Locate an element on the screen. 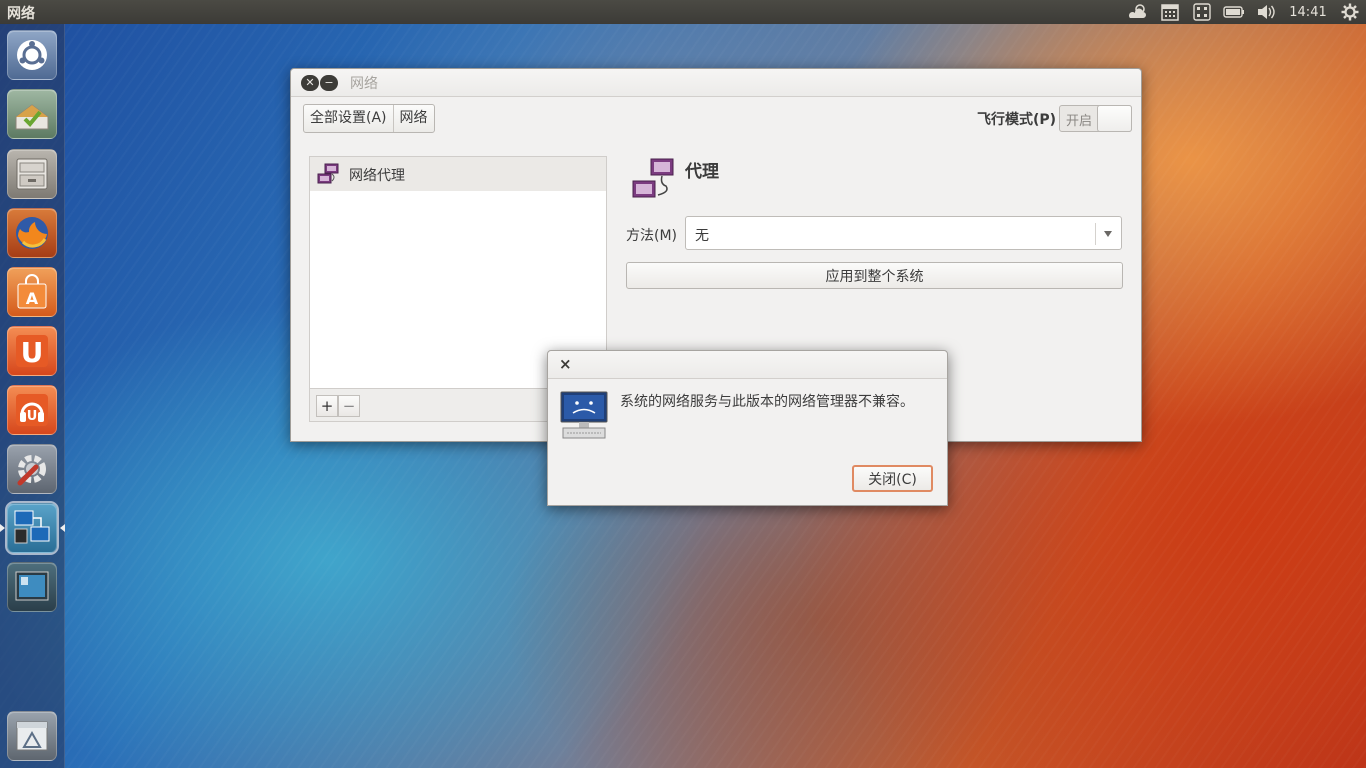 The height and width of the screenshot is (768, 1366). error-dialog: × 系统的网络服务与此版本的网络管理器不兼容。 关闭(C) is located at coordinates (747, 428).